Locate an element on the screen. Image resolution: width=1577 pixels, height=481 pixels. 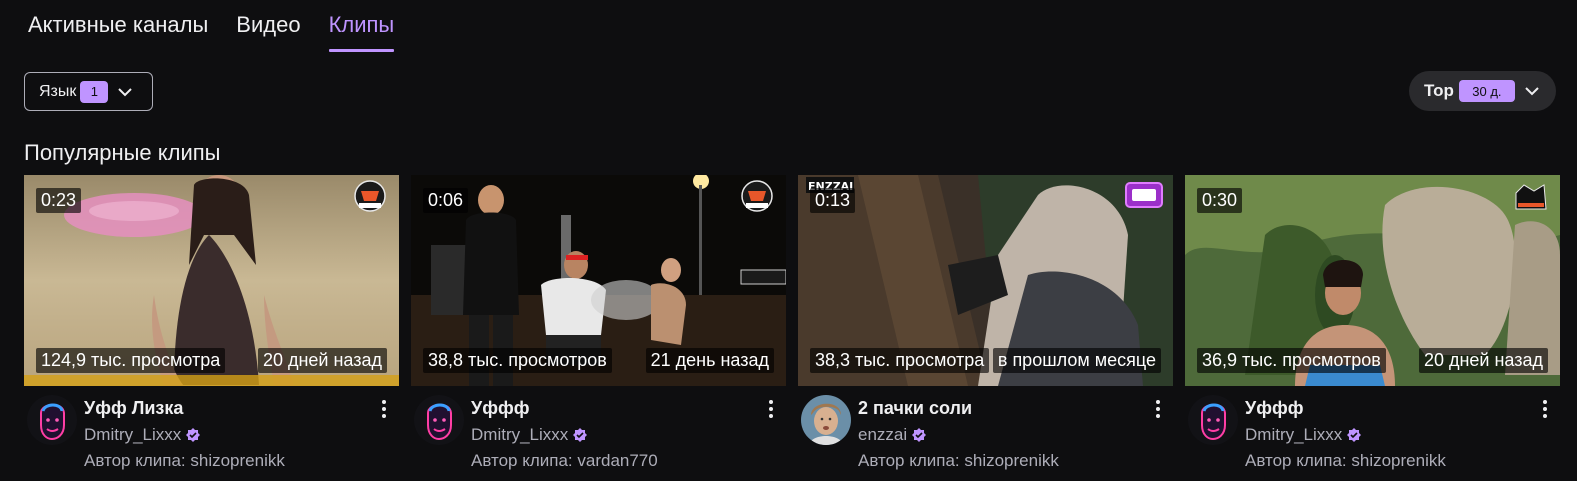
clip-duration: 0:30 is located at coordinates (1220, 200).